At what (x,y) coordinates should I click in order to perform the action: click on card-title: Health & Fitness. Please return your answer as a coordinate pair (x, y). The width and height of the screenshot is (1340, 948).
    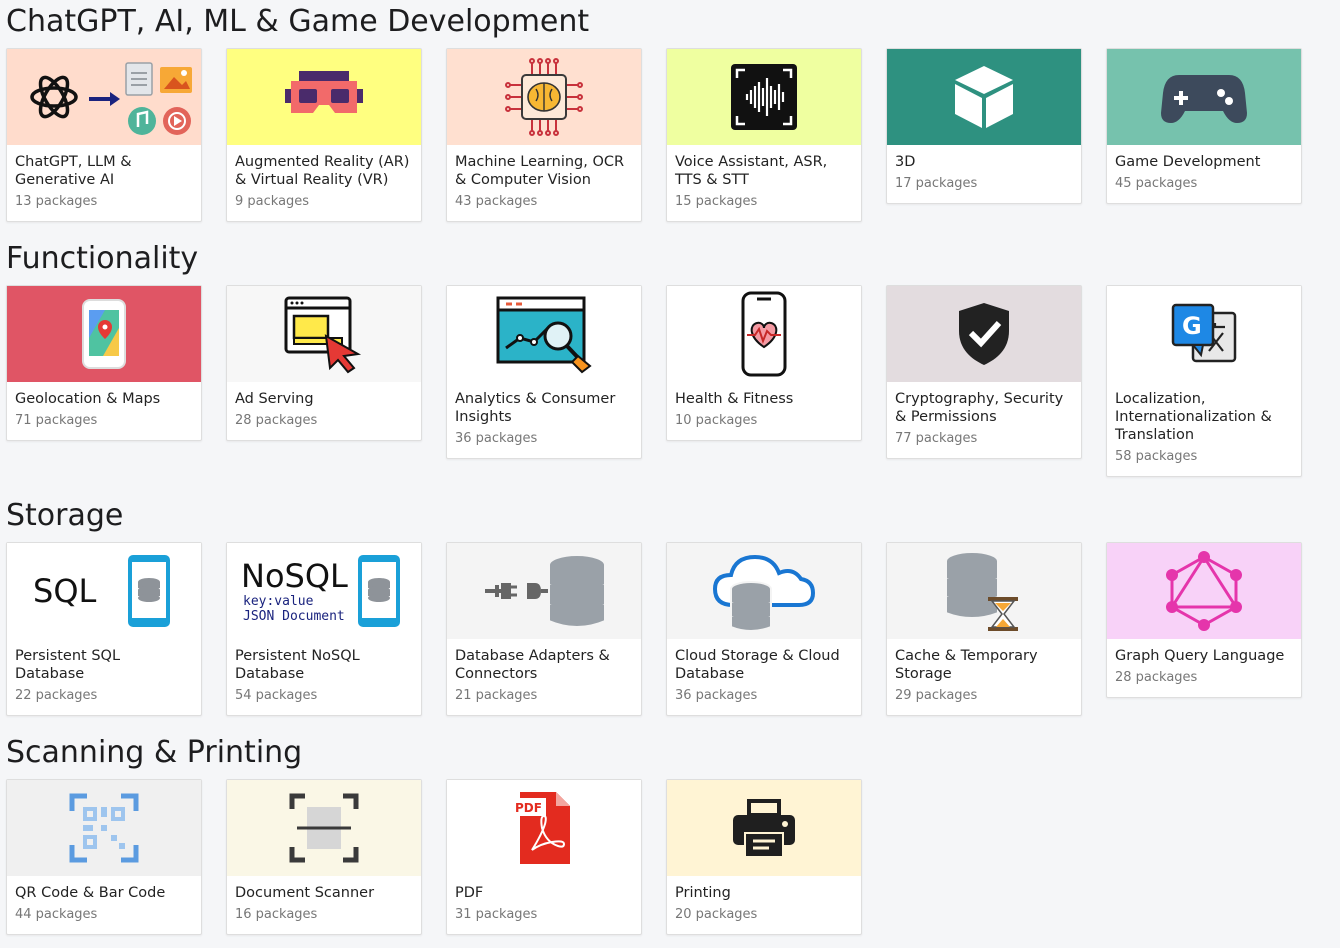
    Looking at the image, I should click on (734, 399).